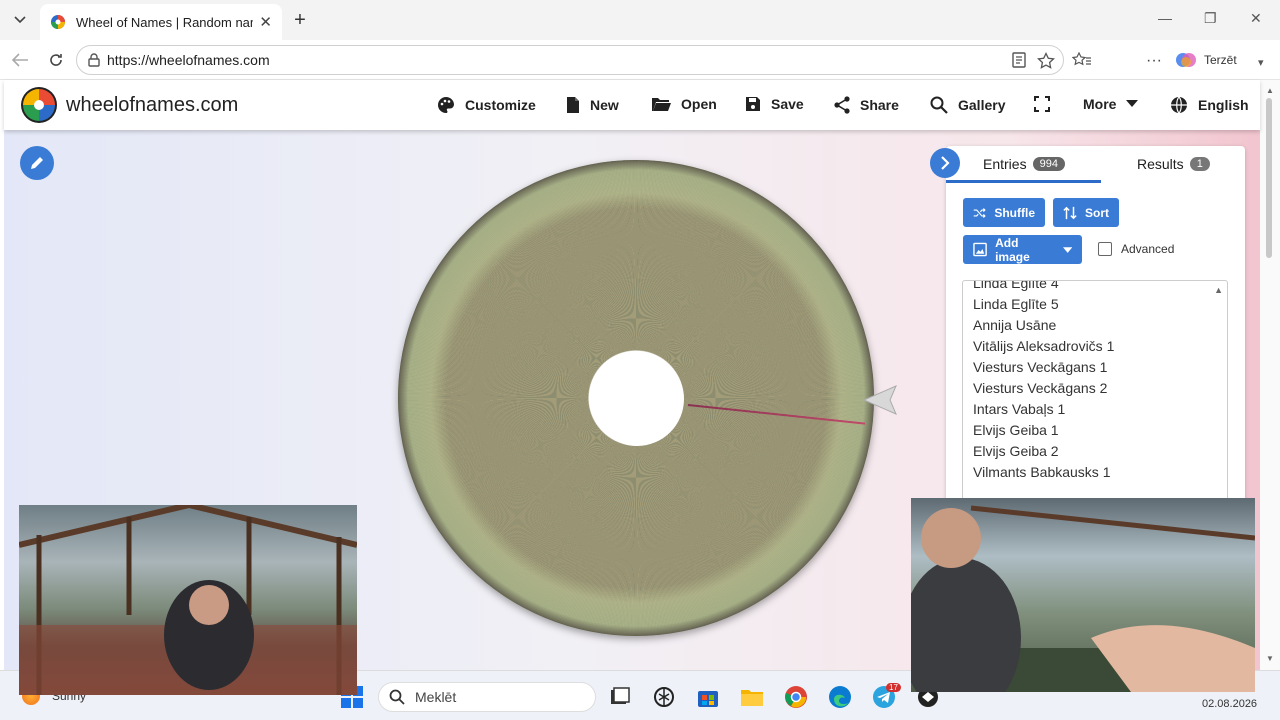 The image size is (1280, 720). I want to click on list-item: Elvijs Geiba 2, so click(1016, 451).